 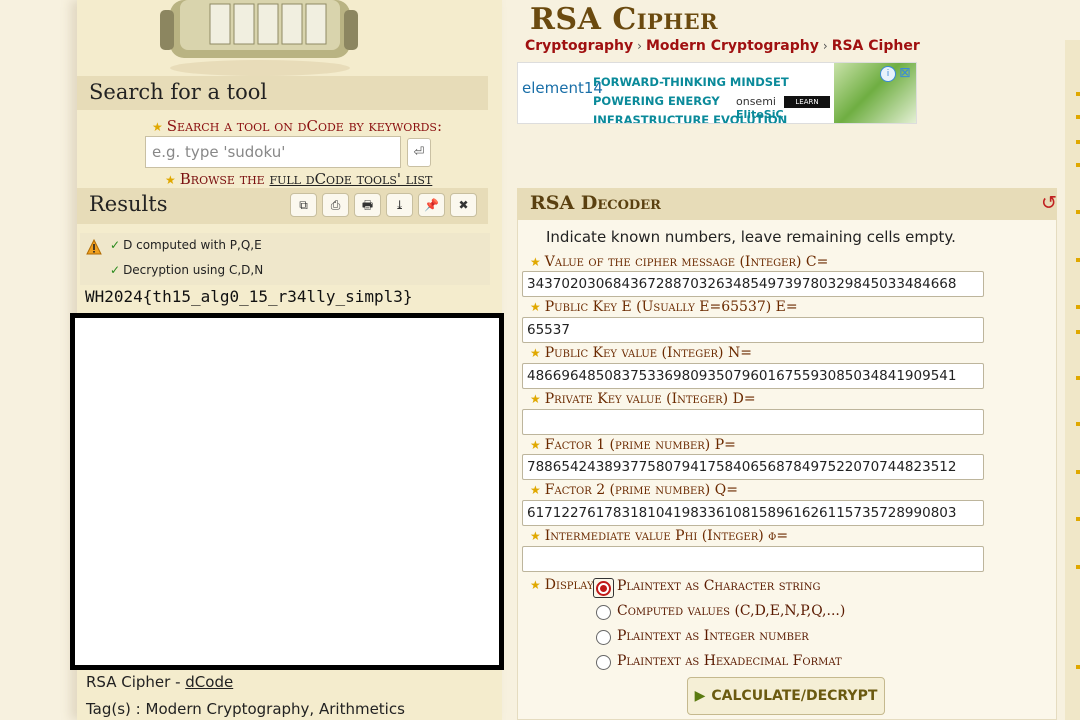 What do you see at coordinates (760, 114) in the screenshot?
I see `ad-sponsor-sub: EliteSiC` at bounding box center [760, 114].